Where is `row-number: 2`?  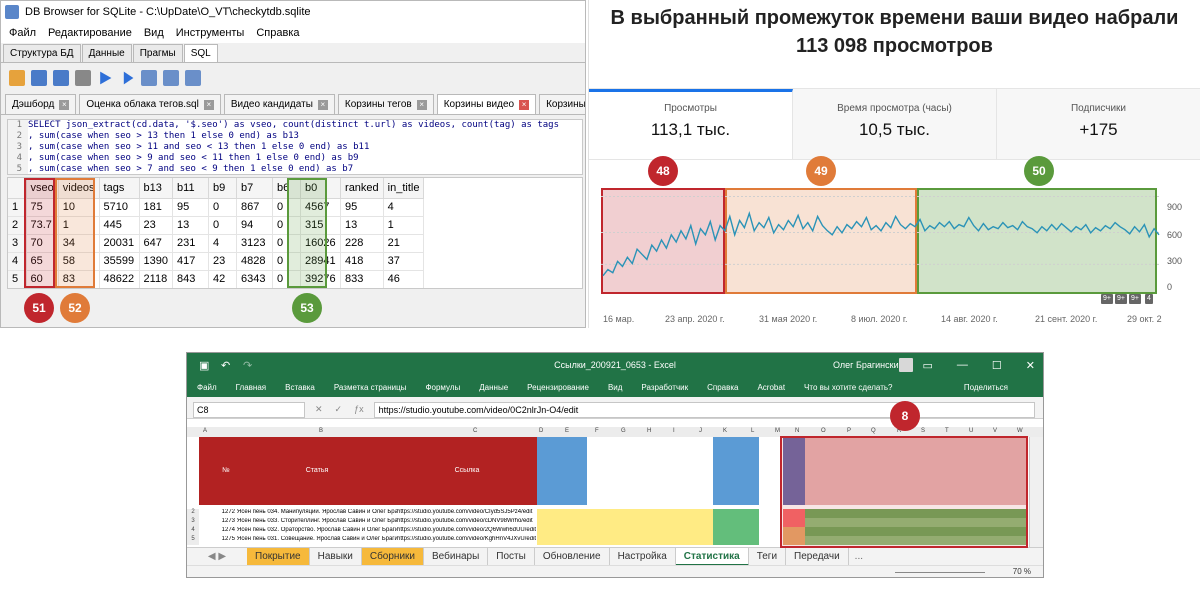 row-number: 2 is located at coordinates (193, 513).